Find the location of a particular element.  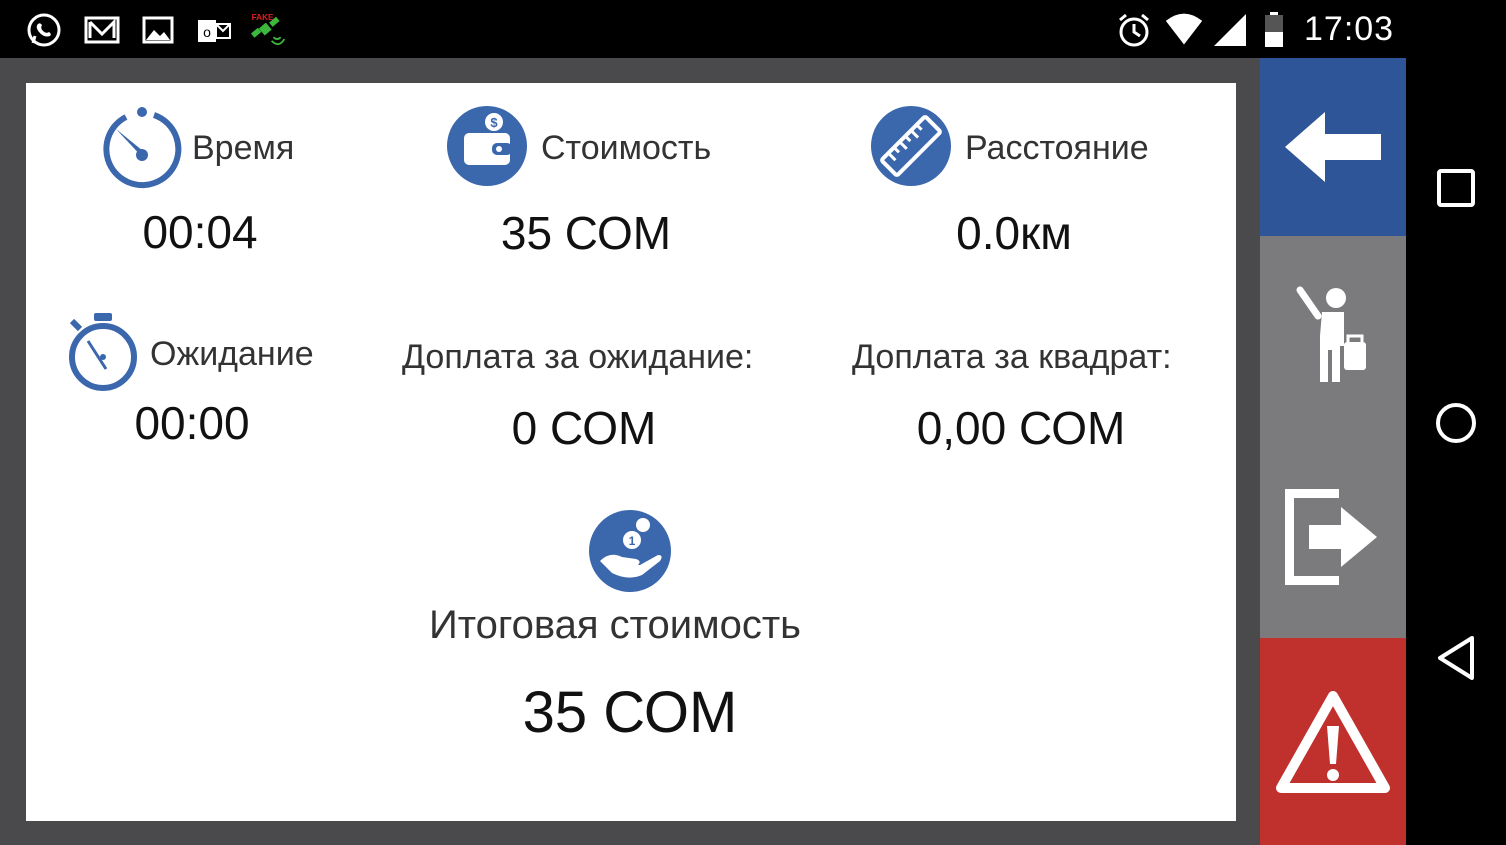

emergency-button is located at coordinates (1333, 741).